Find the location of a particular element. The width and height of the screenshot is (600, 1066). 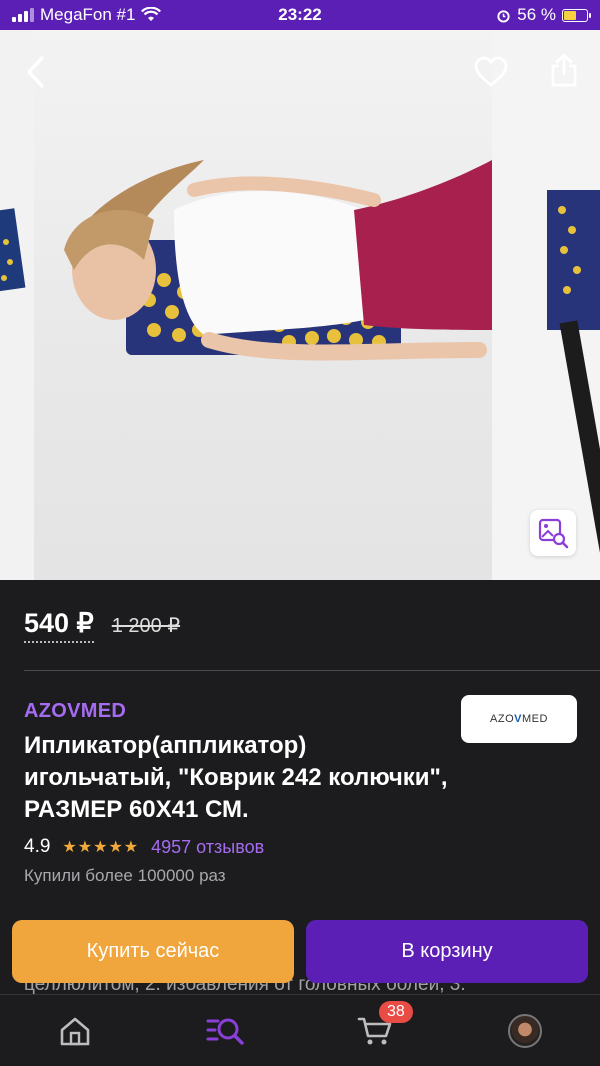

gallery-next-image is located at coordinates (546, 305).